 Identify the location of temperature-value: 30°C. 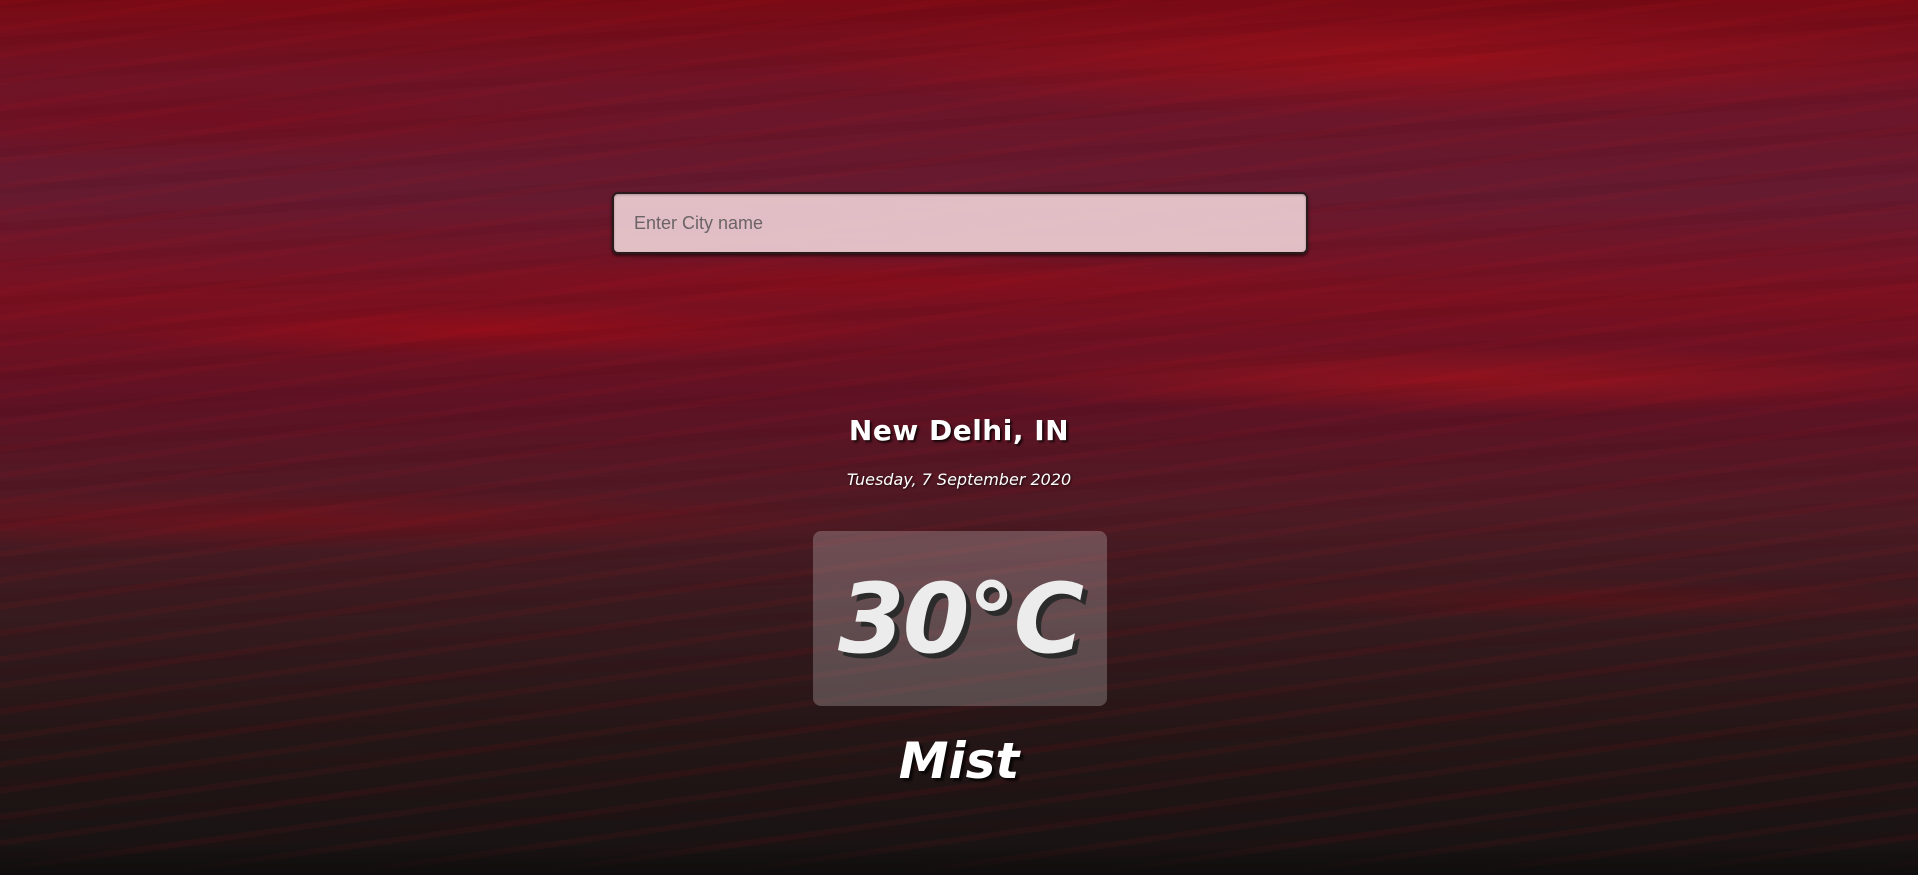
(960, 618).